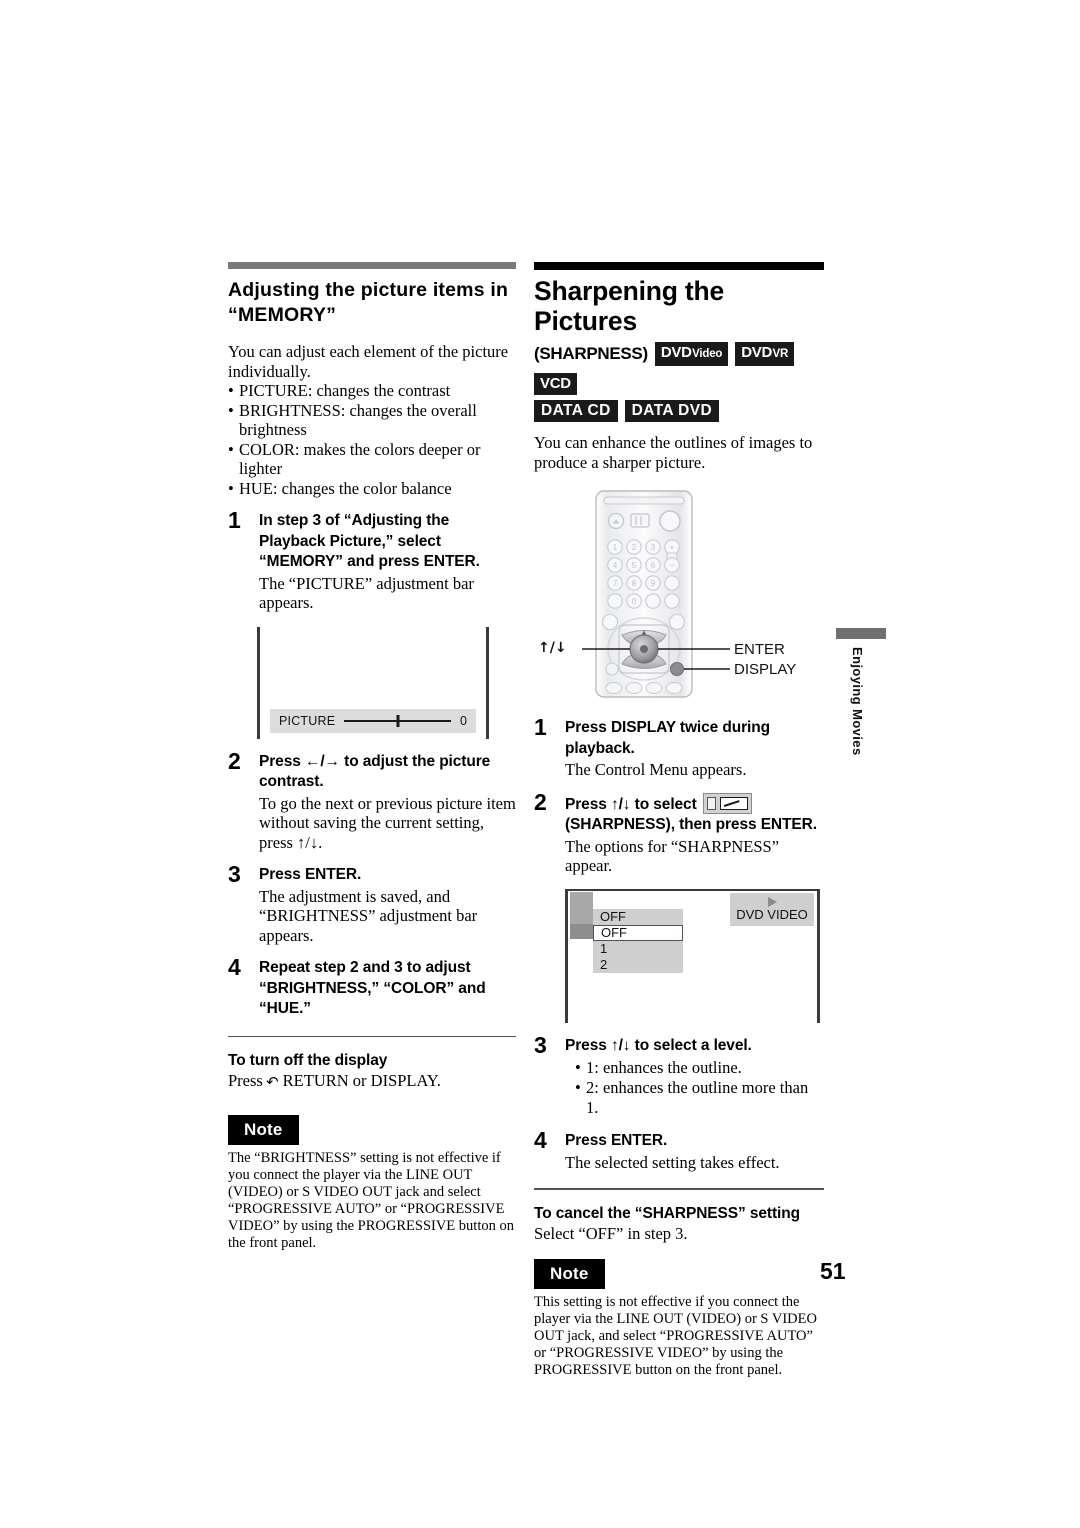 This screenshot has width=1080, height=1528. I want to click on picture-adjustment-bar-figure: PICTURE 0, so click(373, 682).